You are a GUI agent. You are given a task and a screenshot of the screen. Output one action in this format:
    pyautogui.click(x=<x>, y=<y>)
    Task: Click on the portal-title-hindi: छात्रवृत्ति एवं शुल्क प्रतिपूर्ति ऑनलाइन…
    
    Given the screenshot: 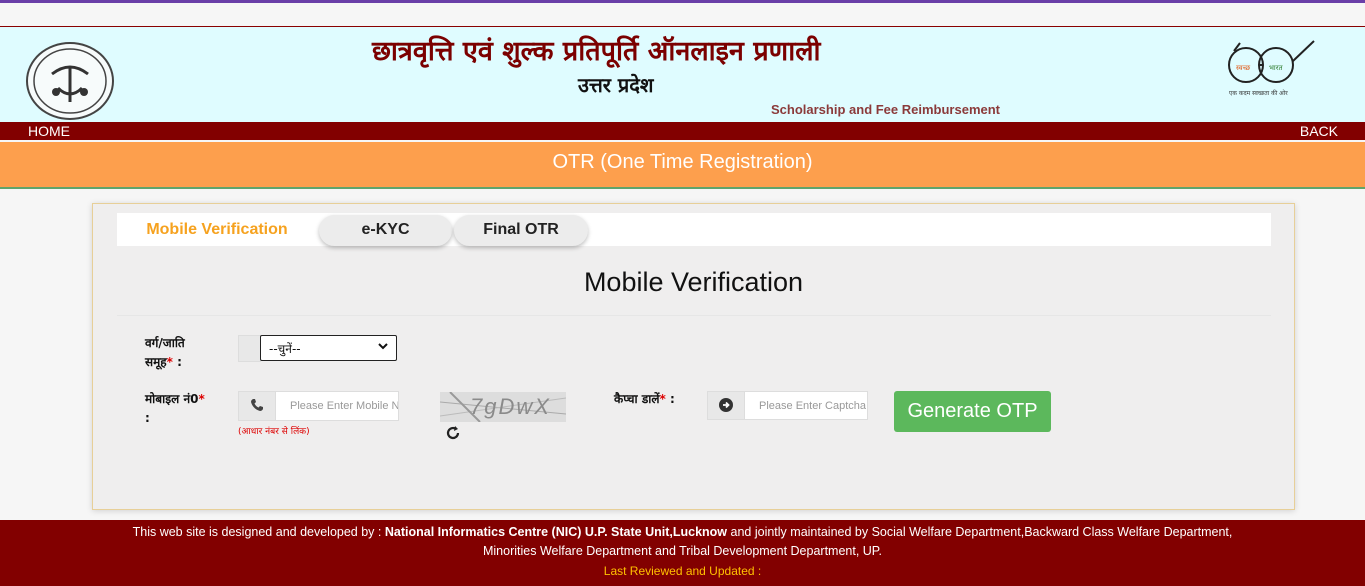 What is the action you would take?
    pyautogui.click(x=596, y=51)
    